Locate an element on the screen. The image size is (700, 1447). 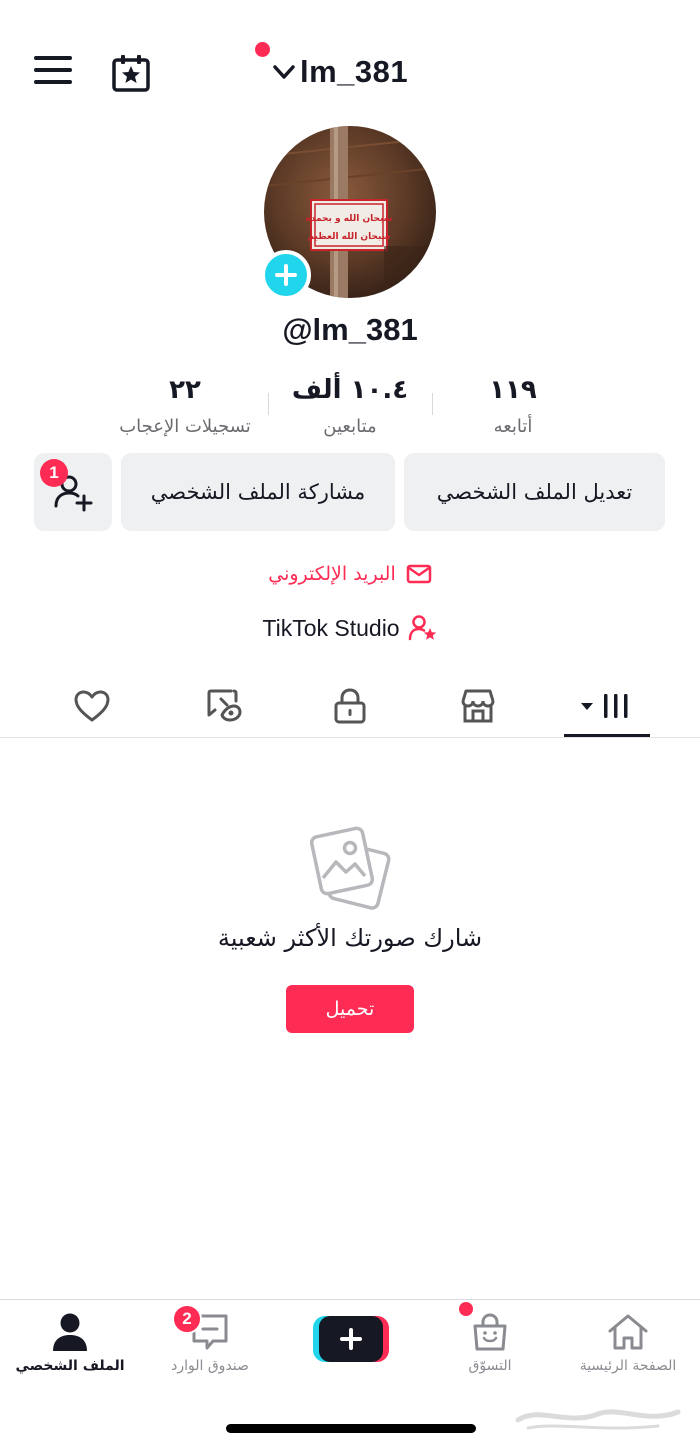
tiktok-studio-link: TikTok Studio is located at coordinates (350, 628).